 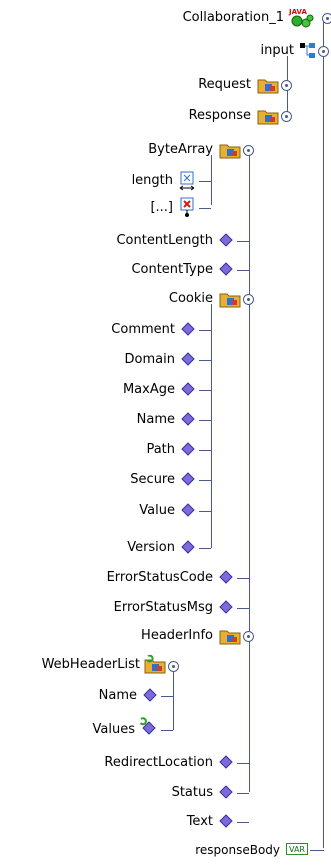 I want to click on array-length-icon, so click(x=187, y=185).